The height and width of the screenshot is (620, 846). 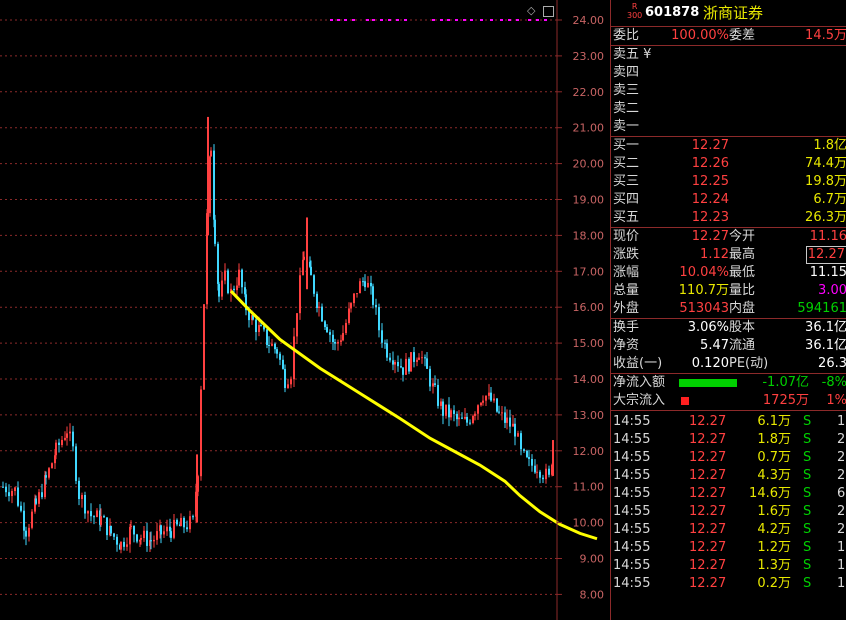 I want to click on fundamental-label-2: 股本, so click(x=742, y=327).